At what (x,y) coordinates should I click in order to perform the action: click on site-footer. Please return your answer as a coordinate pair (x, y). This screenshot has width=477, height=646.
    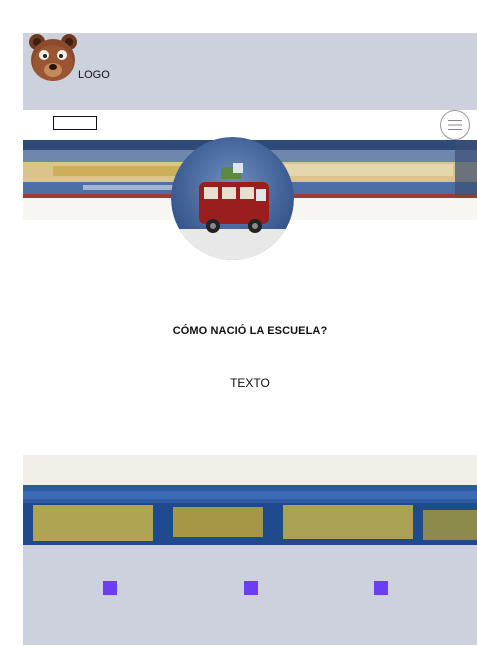
    Looking at the image, I should click on (250, 595).